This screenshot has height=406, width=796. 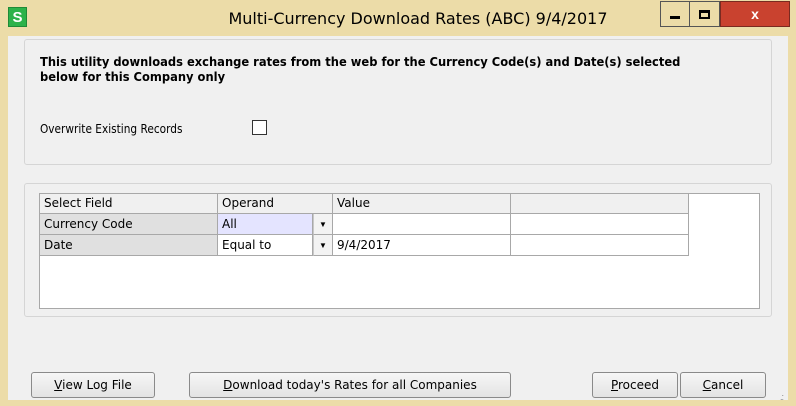 I want to click on header-extra, so click(x=600, y=204).